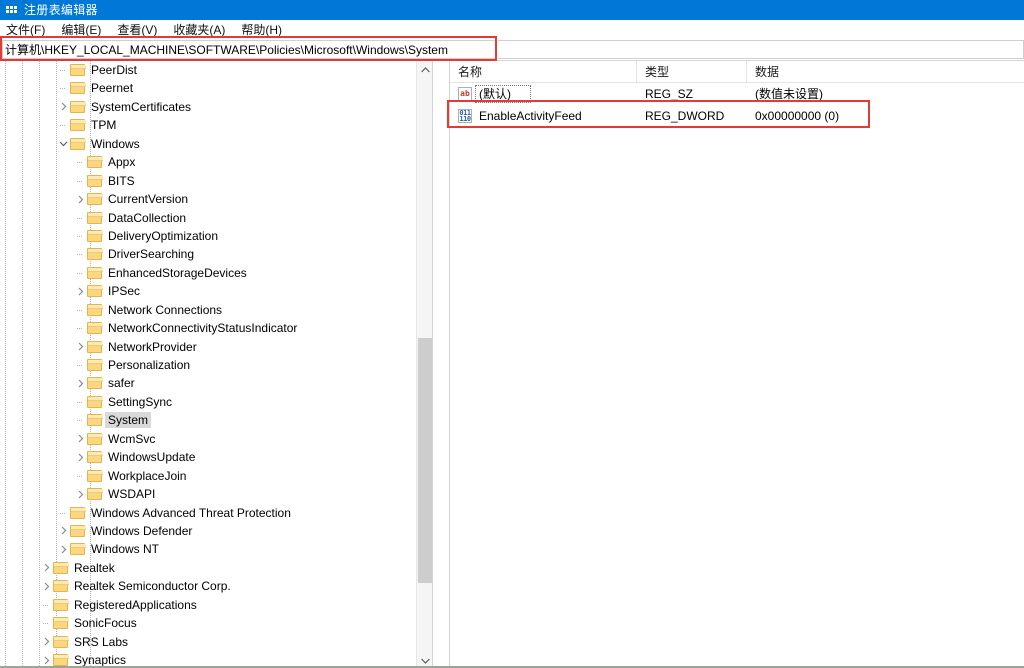 This screenshot has width=1024, height=668. What do you see at coordinates (216, 586) in the screenshot?
I see `tree-item-realtek-semiconductor-corp: Realtek Semiconductor Corp.` at bounding box center [216, 586].